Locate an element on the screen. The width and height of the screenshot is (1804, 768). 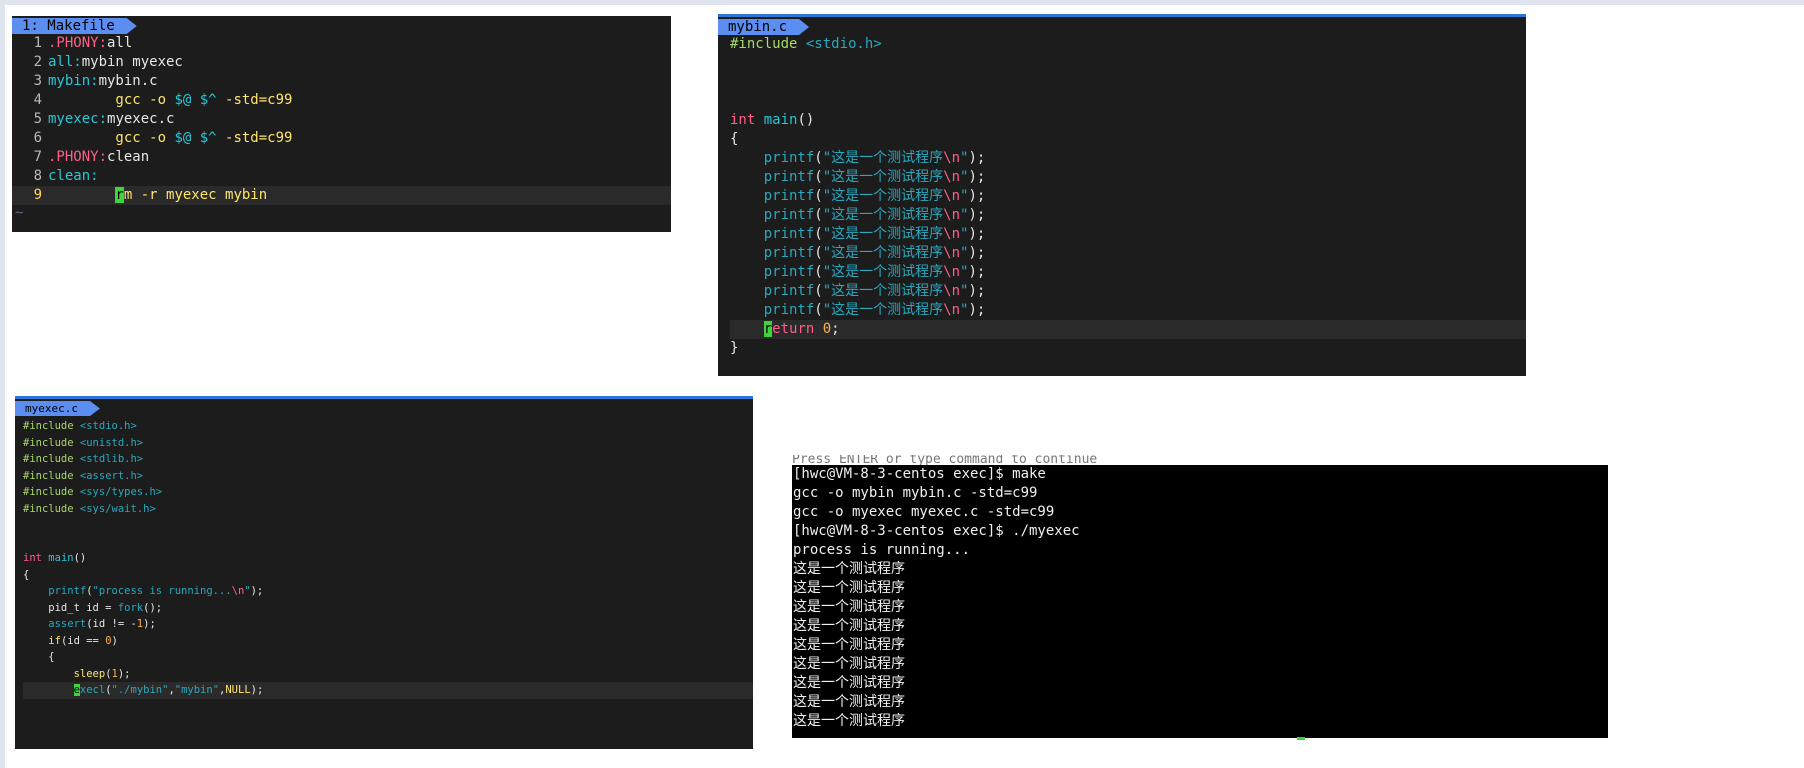
code-line: #include <unistd.h> is located at coordinates (388, 443).